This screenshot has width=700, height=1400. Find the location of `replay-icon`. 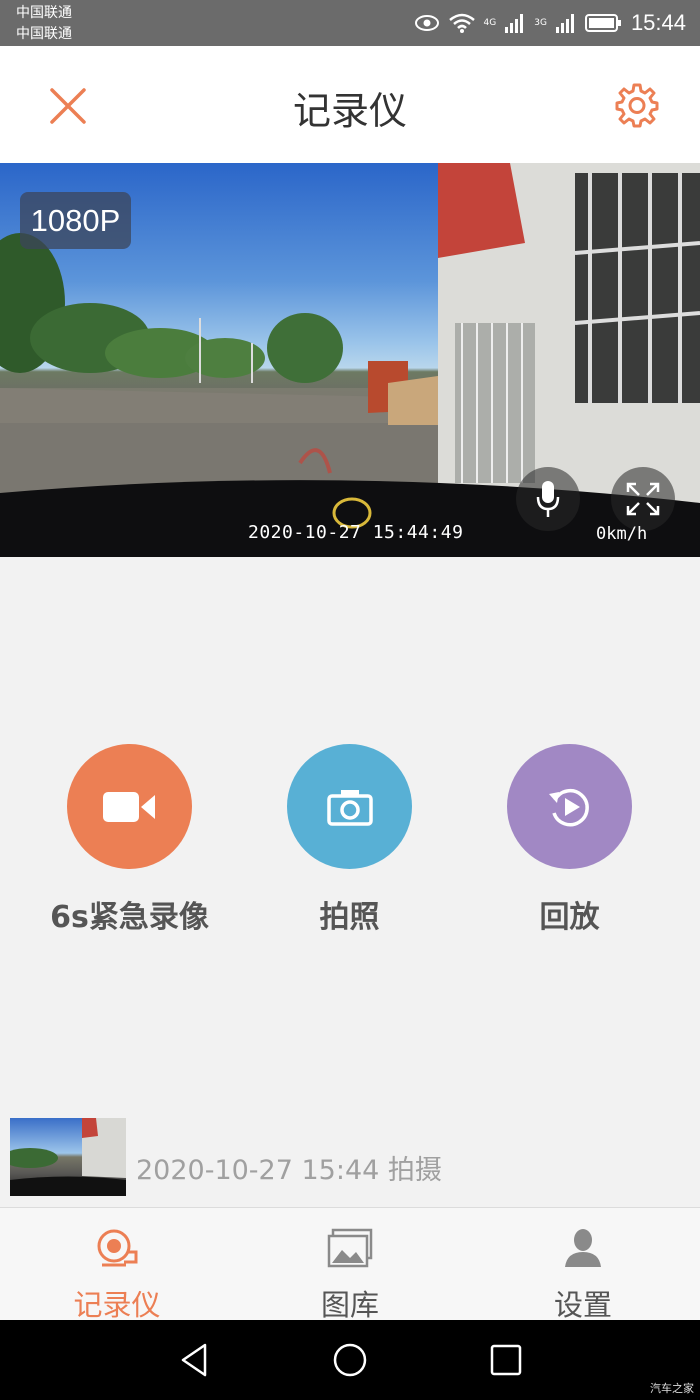

replay-icon is located at coordinates (568, 807).